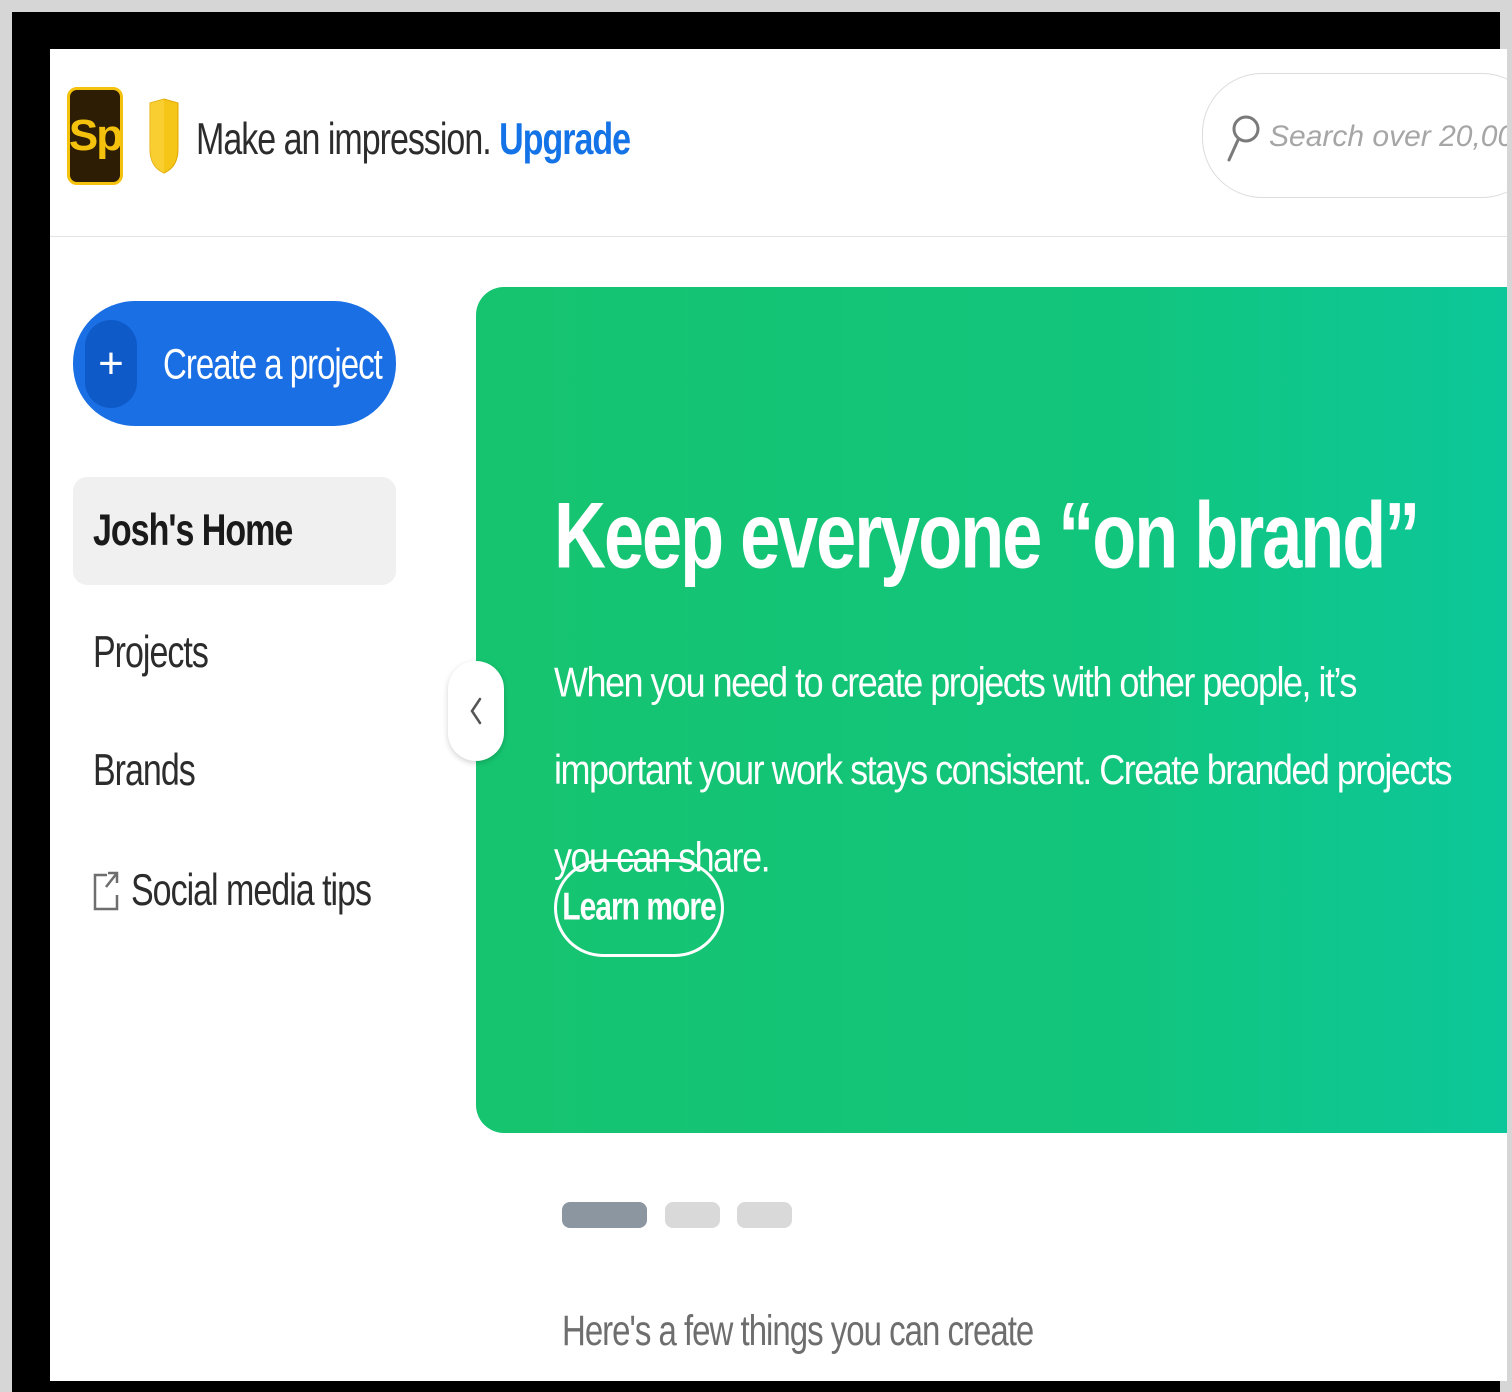 The height and width of the screenshot is (1392, 1512). What do you see at coordinates (1243, 138) in the screenshot?
I see `search-icon` at bounding box center [1243, 138].